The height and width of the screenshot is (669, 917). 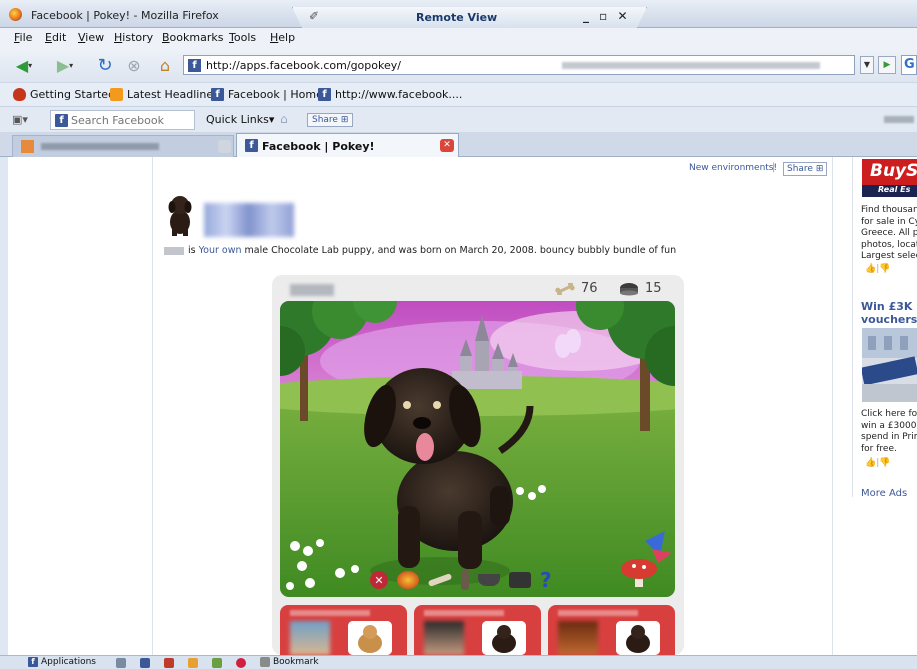 What do you see at coordinates (22, 120) in the screenshot?
I see `toolbar-menu-icon: ▣▾` at bounding box center [22, 120].